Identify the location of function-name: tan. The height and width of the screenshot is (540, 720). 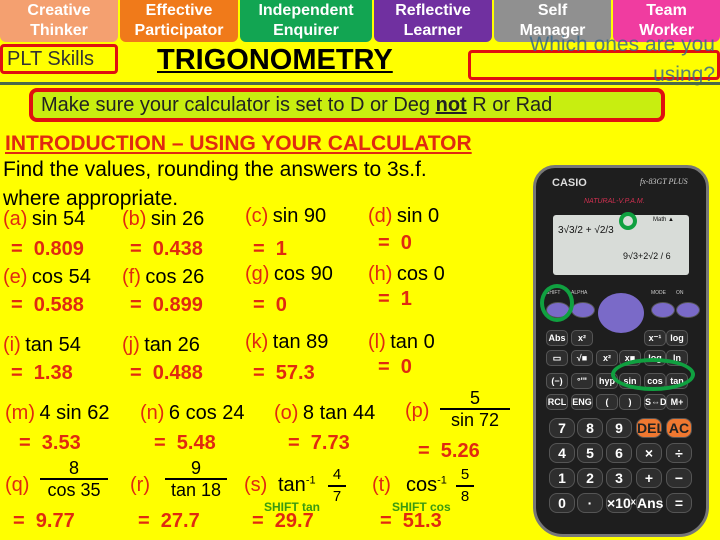
(292, 485).